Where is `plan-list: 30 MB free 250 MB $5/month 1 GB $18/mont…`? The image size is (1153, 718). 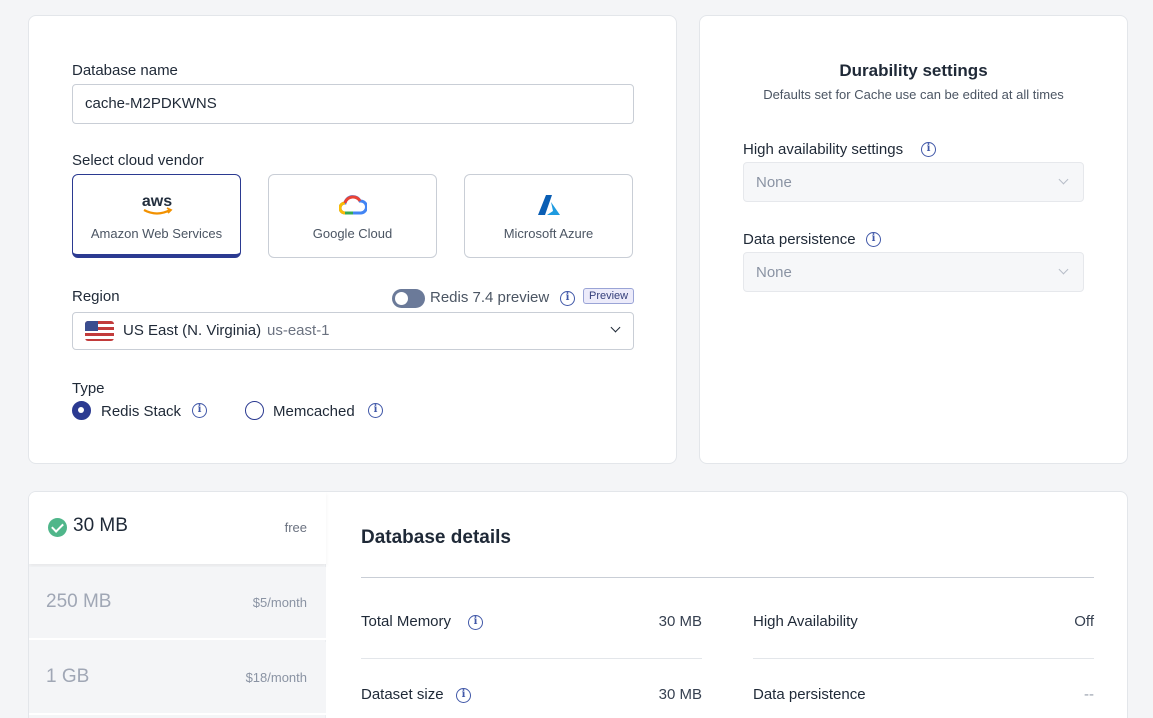
plan-list: 30 MB free 250 MB $5/month 1 GB $18/mont… is located at coordinates (177, 605).